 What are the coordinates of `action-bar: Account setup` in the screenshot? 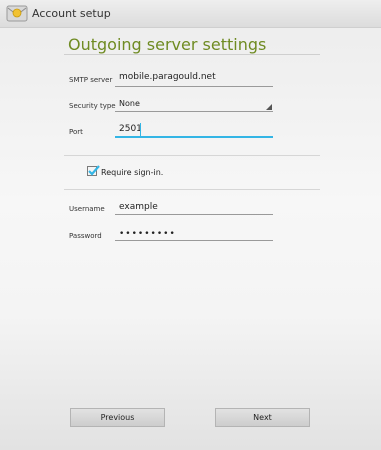 It's located at (190, 14).